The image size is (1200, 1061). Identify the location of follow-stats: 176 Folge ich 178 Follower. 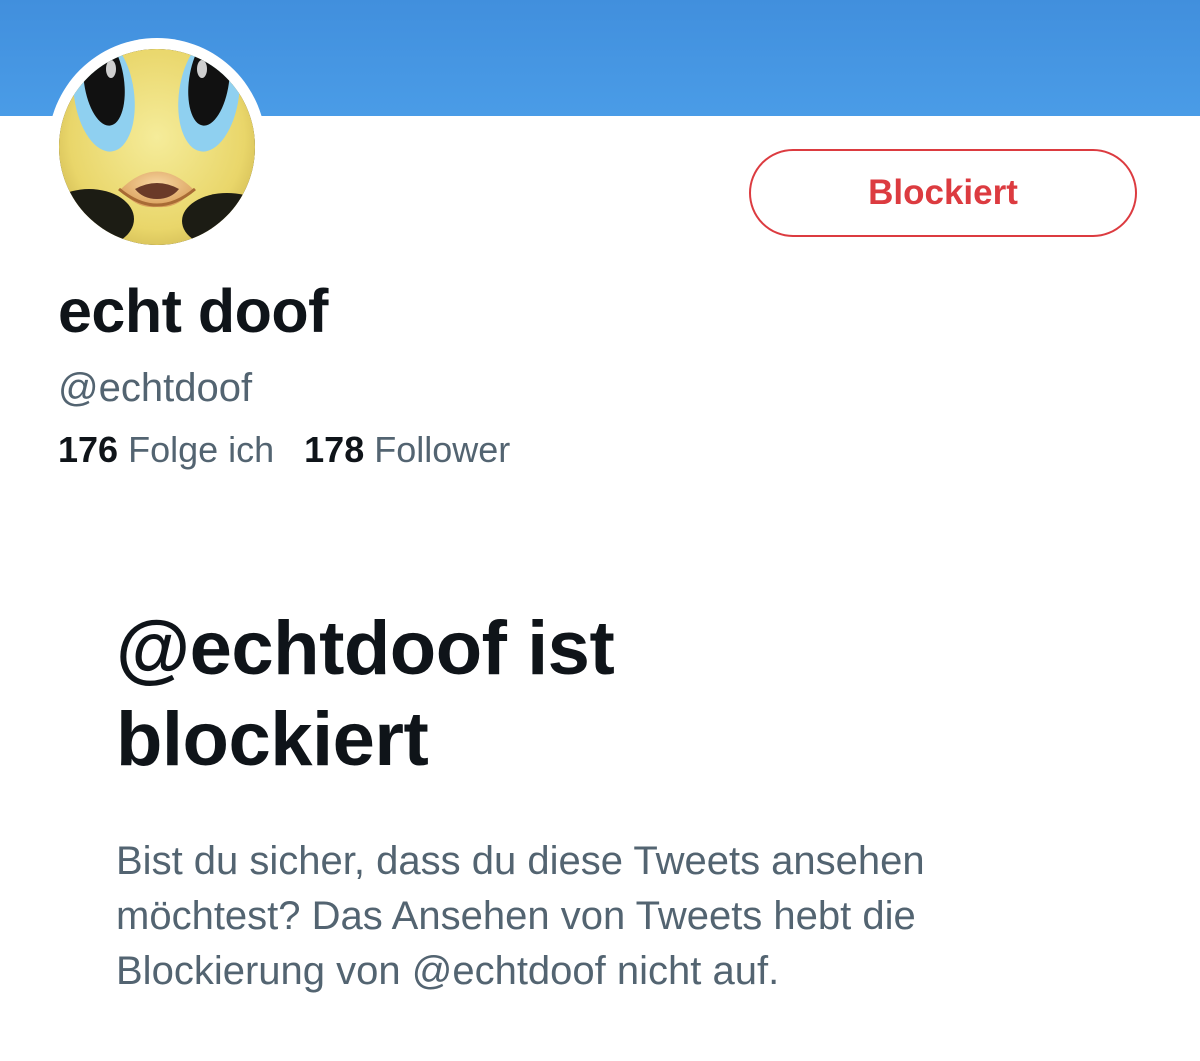
(299, 450).